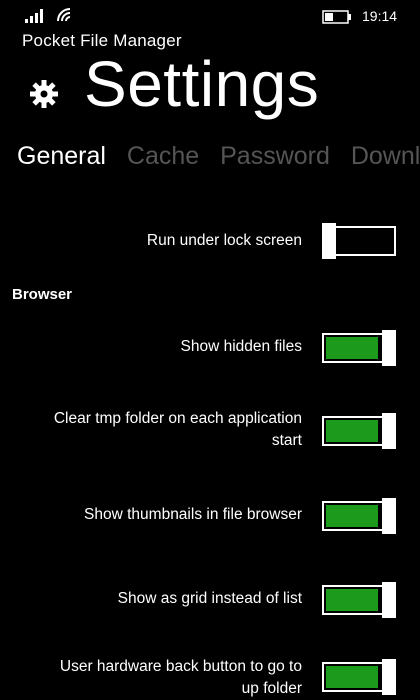  I want to click on setting-thumbnails: Show thumbnails in file browser, so click(210, 516).